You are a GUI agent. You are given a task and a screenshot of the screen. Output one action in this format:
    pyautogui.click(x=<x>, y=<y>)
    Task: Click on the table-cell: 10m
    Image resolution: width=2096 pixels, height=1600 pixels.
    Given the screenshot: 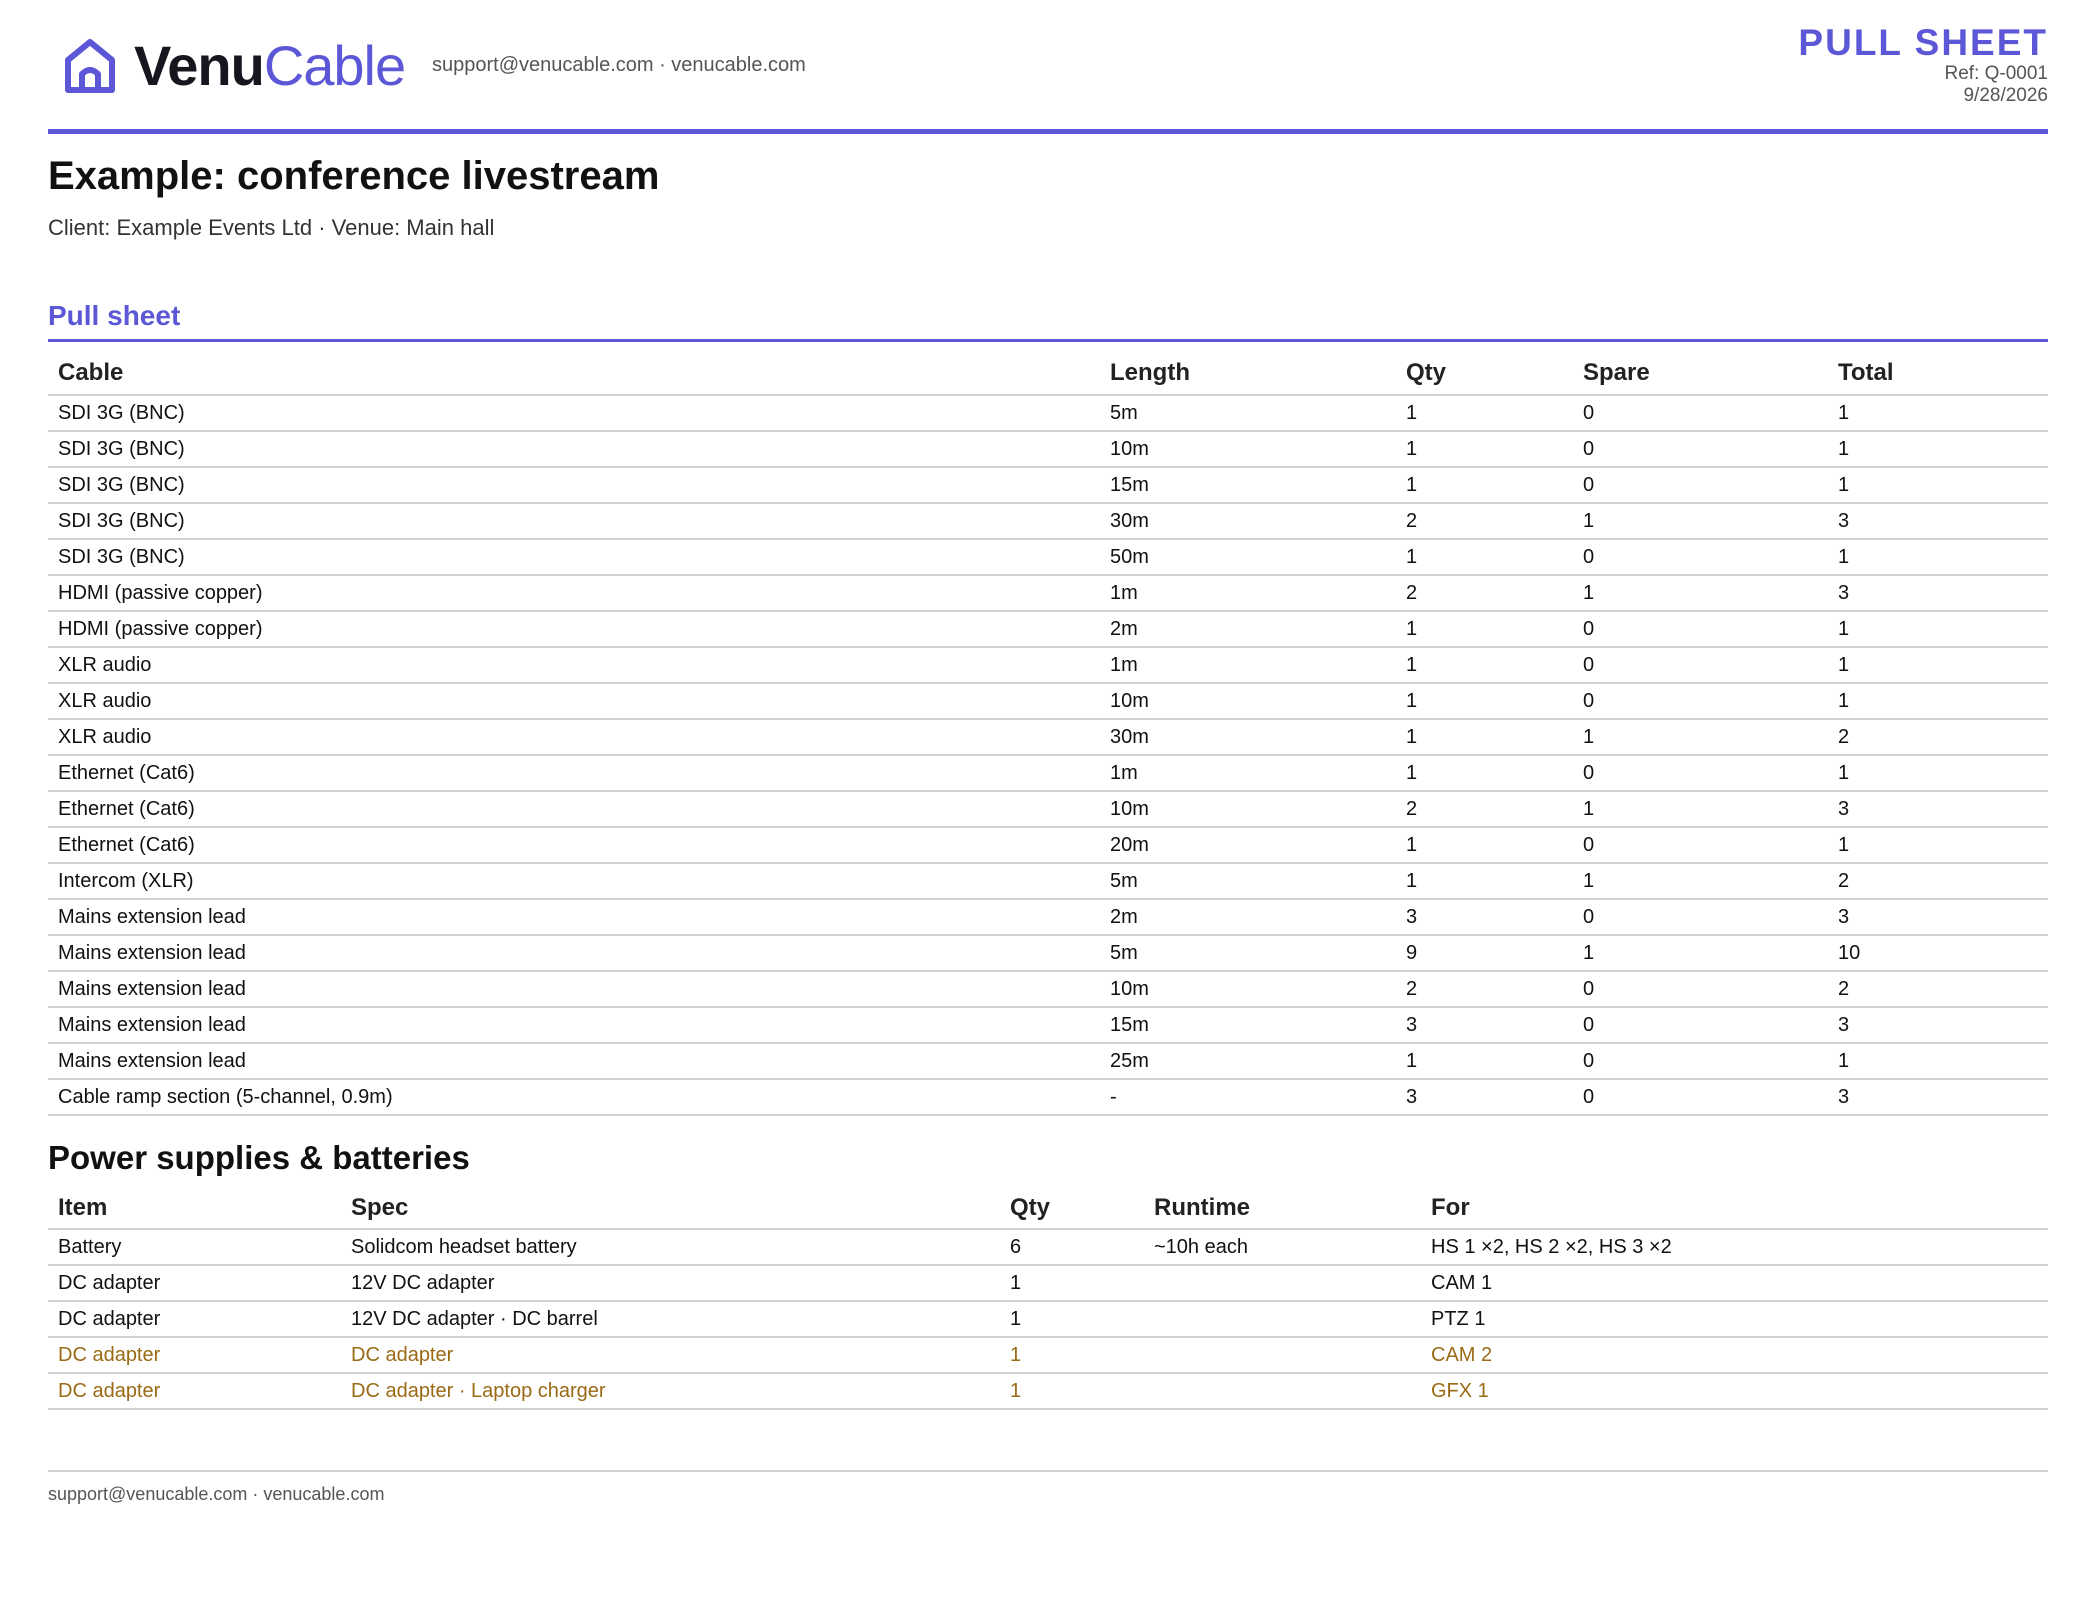 What is the action you would take?
    pyautogui.click(x=1248, y=701)
    